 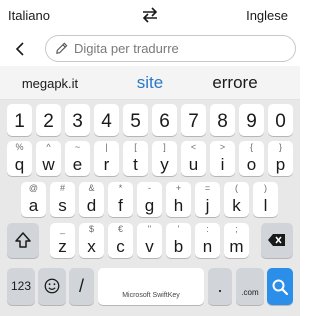 What do you see at coordinates (280, 147) in the screenshot?
I see `key-alt-symbol: }` at bounding box center [280, 147].